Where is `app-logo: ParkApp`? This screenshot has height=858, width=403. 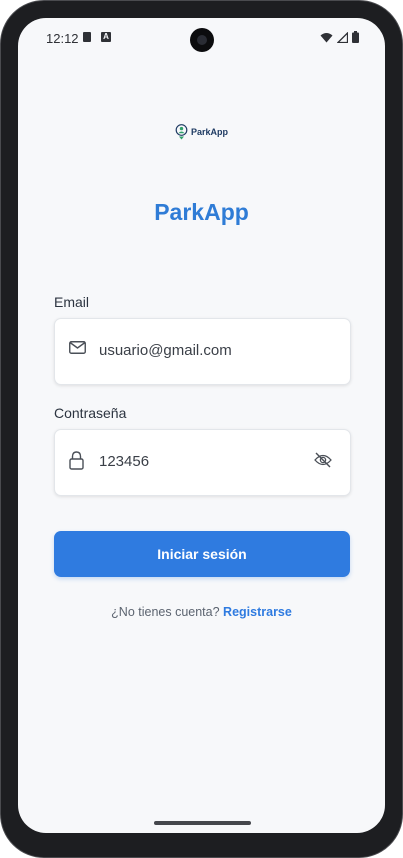 app-logo: ParkApp is located at coordinates (201, 132).